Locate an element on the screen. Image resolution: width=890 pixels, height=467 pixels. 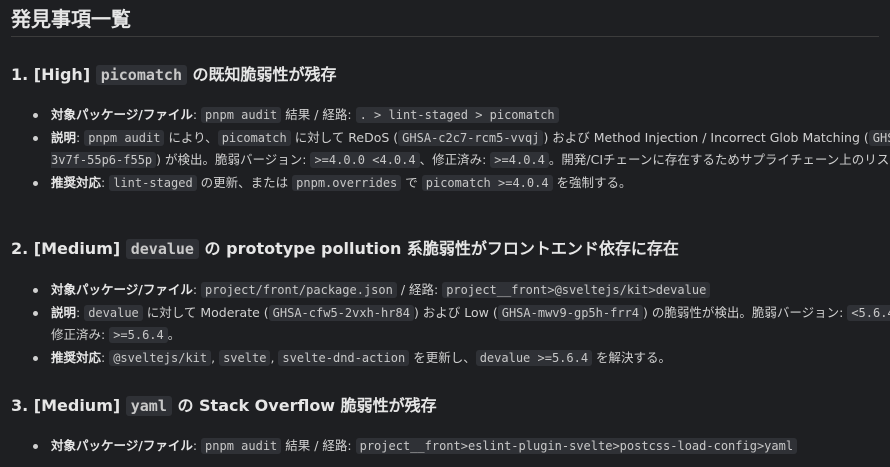
inline-code: @sveltejs/kit is located at coordinates (160, 357).